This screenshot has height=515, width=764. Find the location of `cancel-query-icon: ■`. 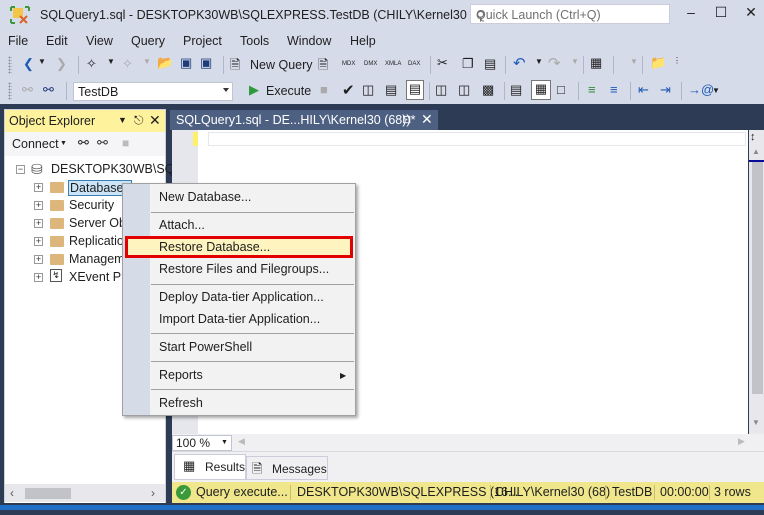

cancel-query-icon: ■ is located at coordinates (324, 89).